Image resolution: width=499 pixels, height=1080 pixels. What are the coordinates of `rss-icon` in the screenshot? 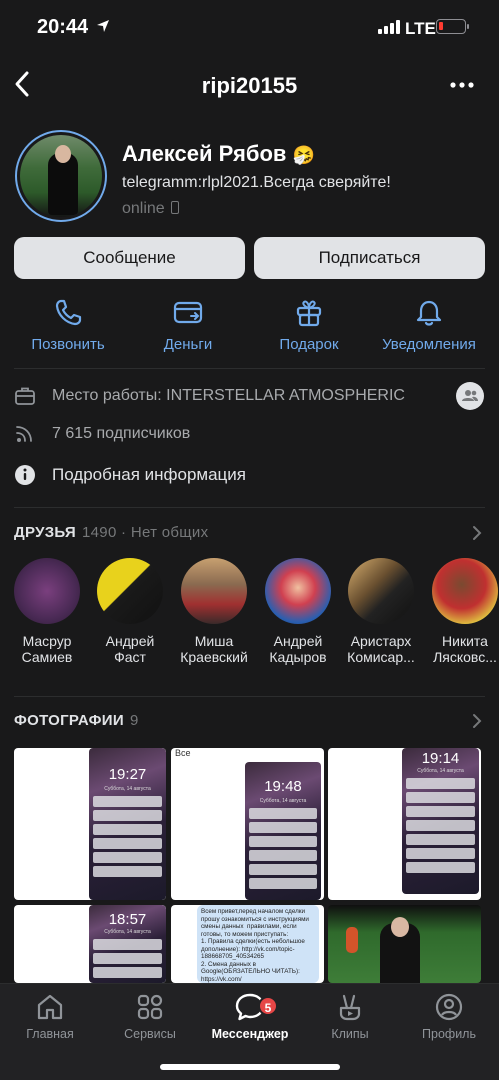 It's located at (24, 434).